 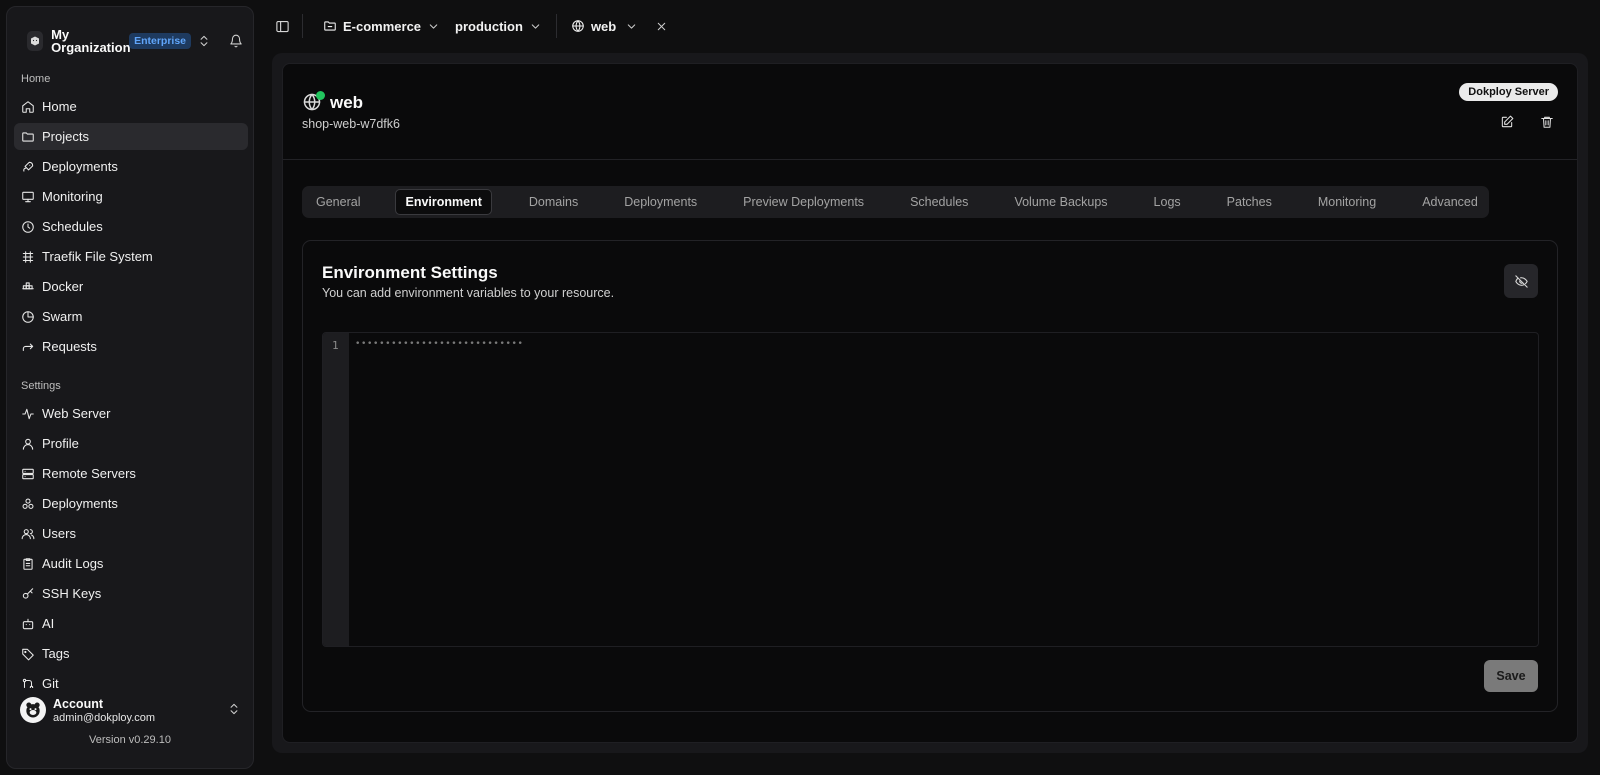 I want to click on sidebar-item-deployments: Deployments, so click(x=131, y=166).